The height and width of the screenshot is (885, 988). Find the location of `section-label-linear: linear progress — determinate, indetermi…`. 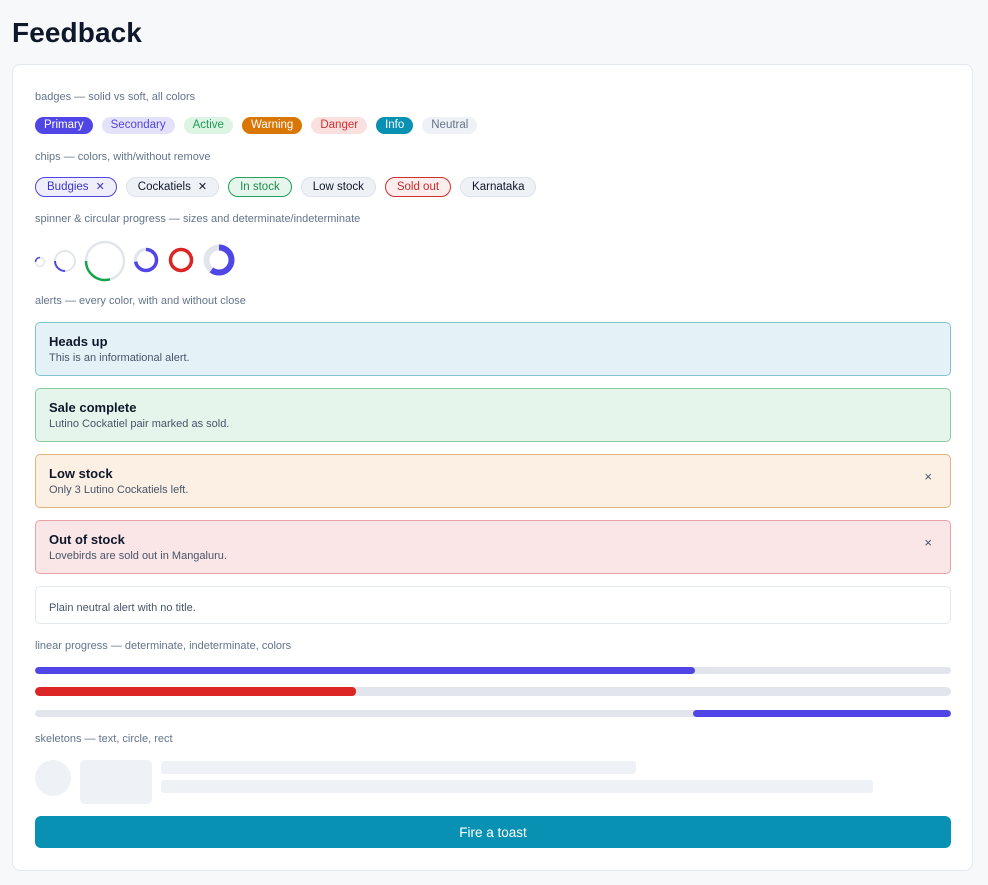

section-label-linear: linear progress — determinate, indetermi… is located at coordinates (163, 646).